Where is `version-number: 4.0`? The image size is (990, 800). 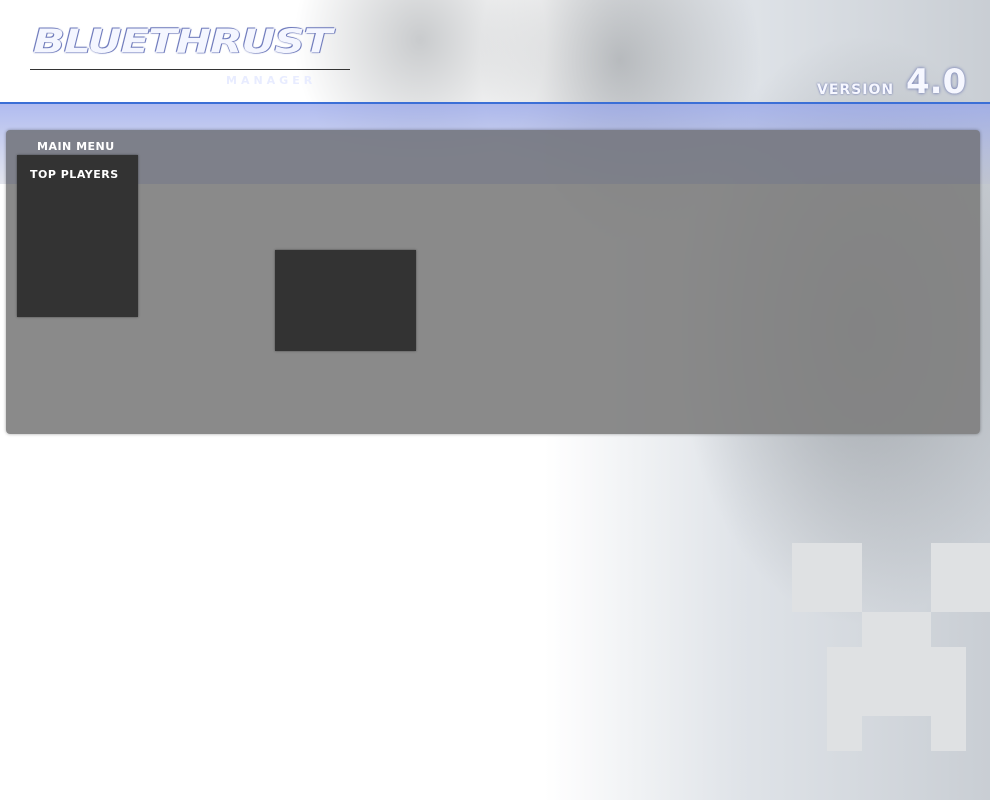 version-number: 4.0 is located at coordinates (936, 82).